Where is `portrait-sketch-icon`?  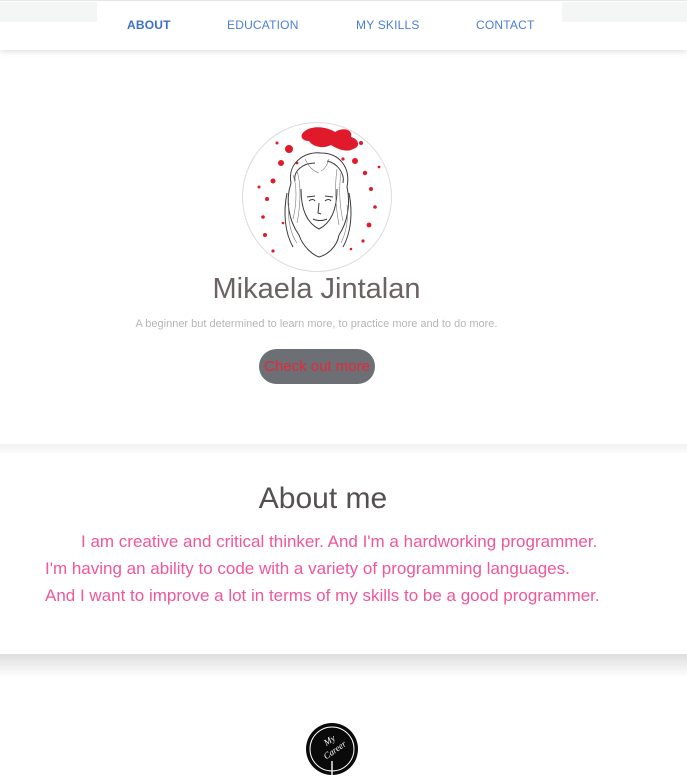 portrait-sketch-icon is located at coordinates (317, 197).